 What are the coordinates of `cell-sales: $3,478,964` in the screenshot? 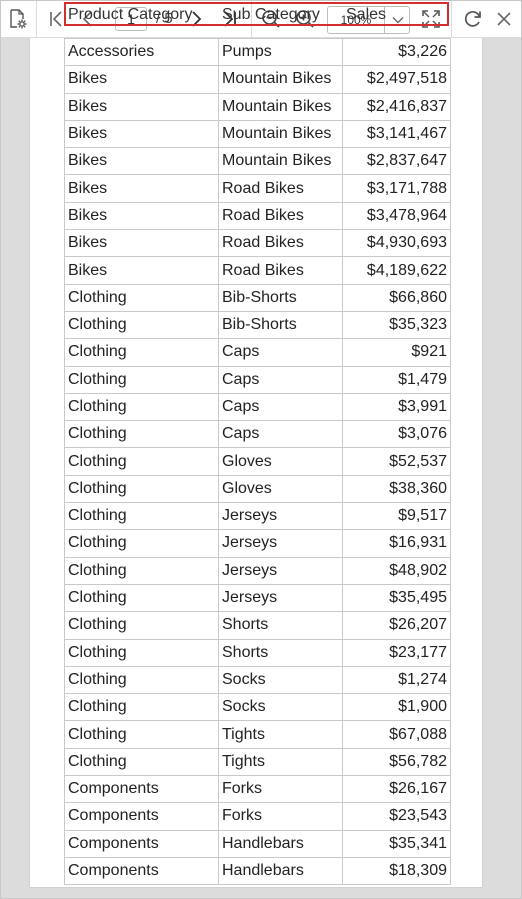 It's located at (396, 216).